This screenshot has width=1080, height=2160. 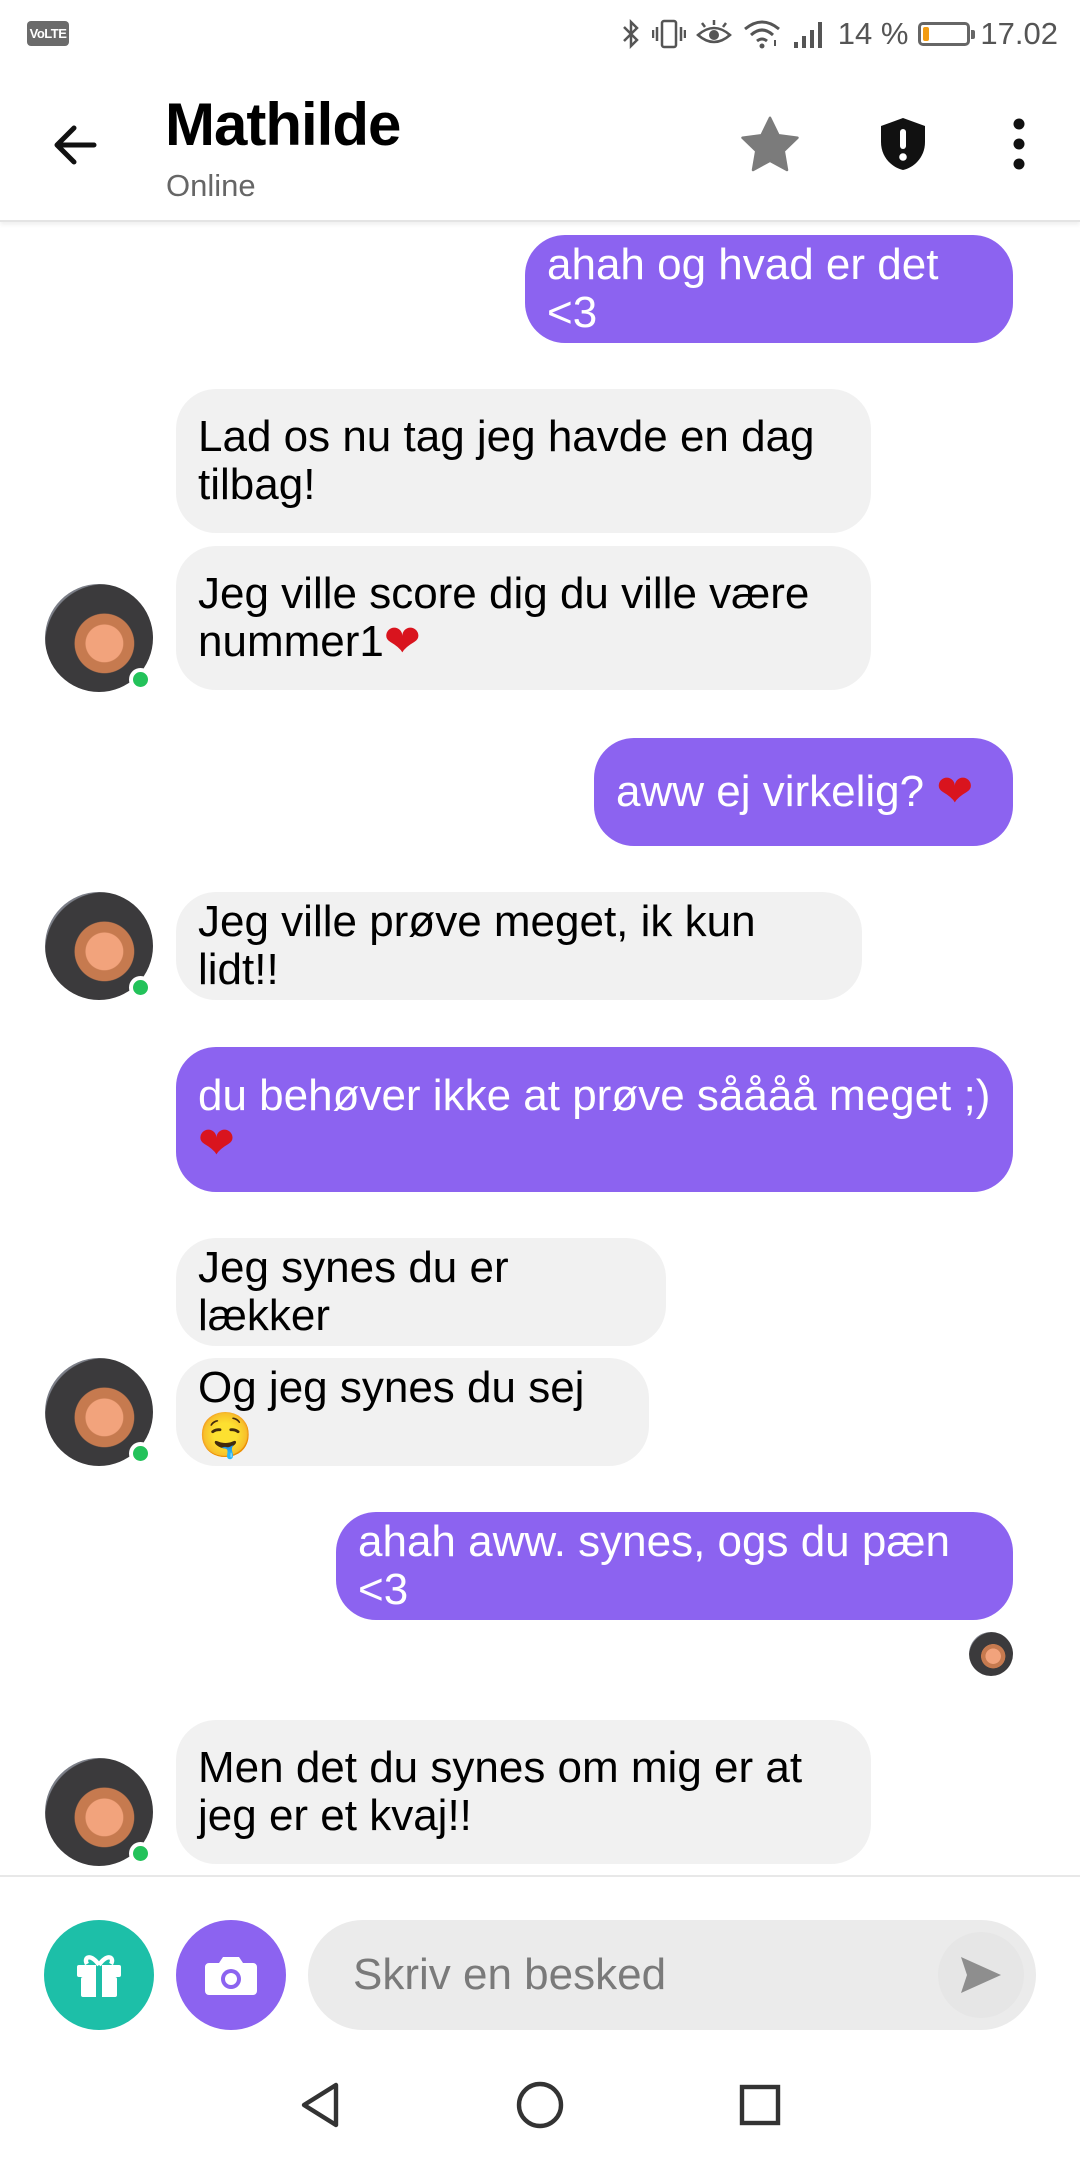 I want to click on back-arrow-icon, so click(x=75, y=145).